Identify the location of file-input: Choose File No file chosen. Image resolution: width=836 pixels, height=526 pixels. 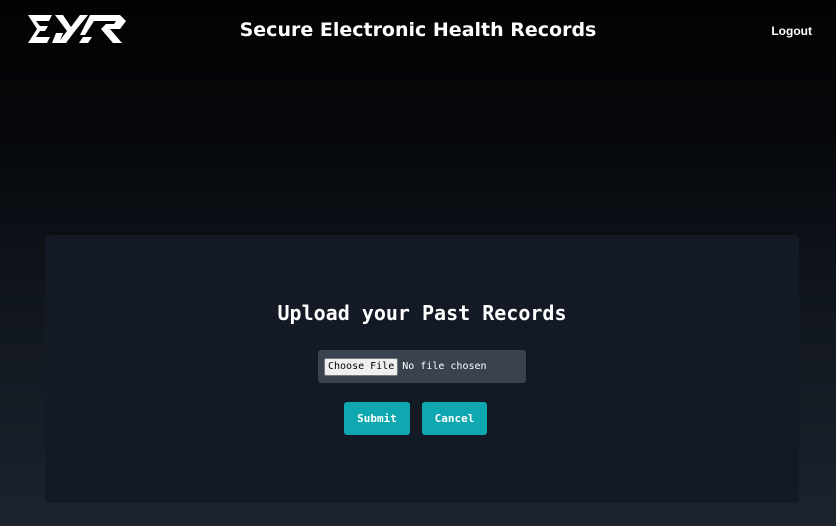
(422, 366).